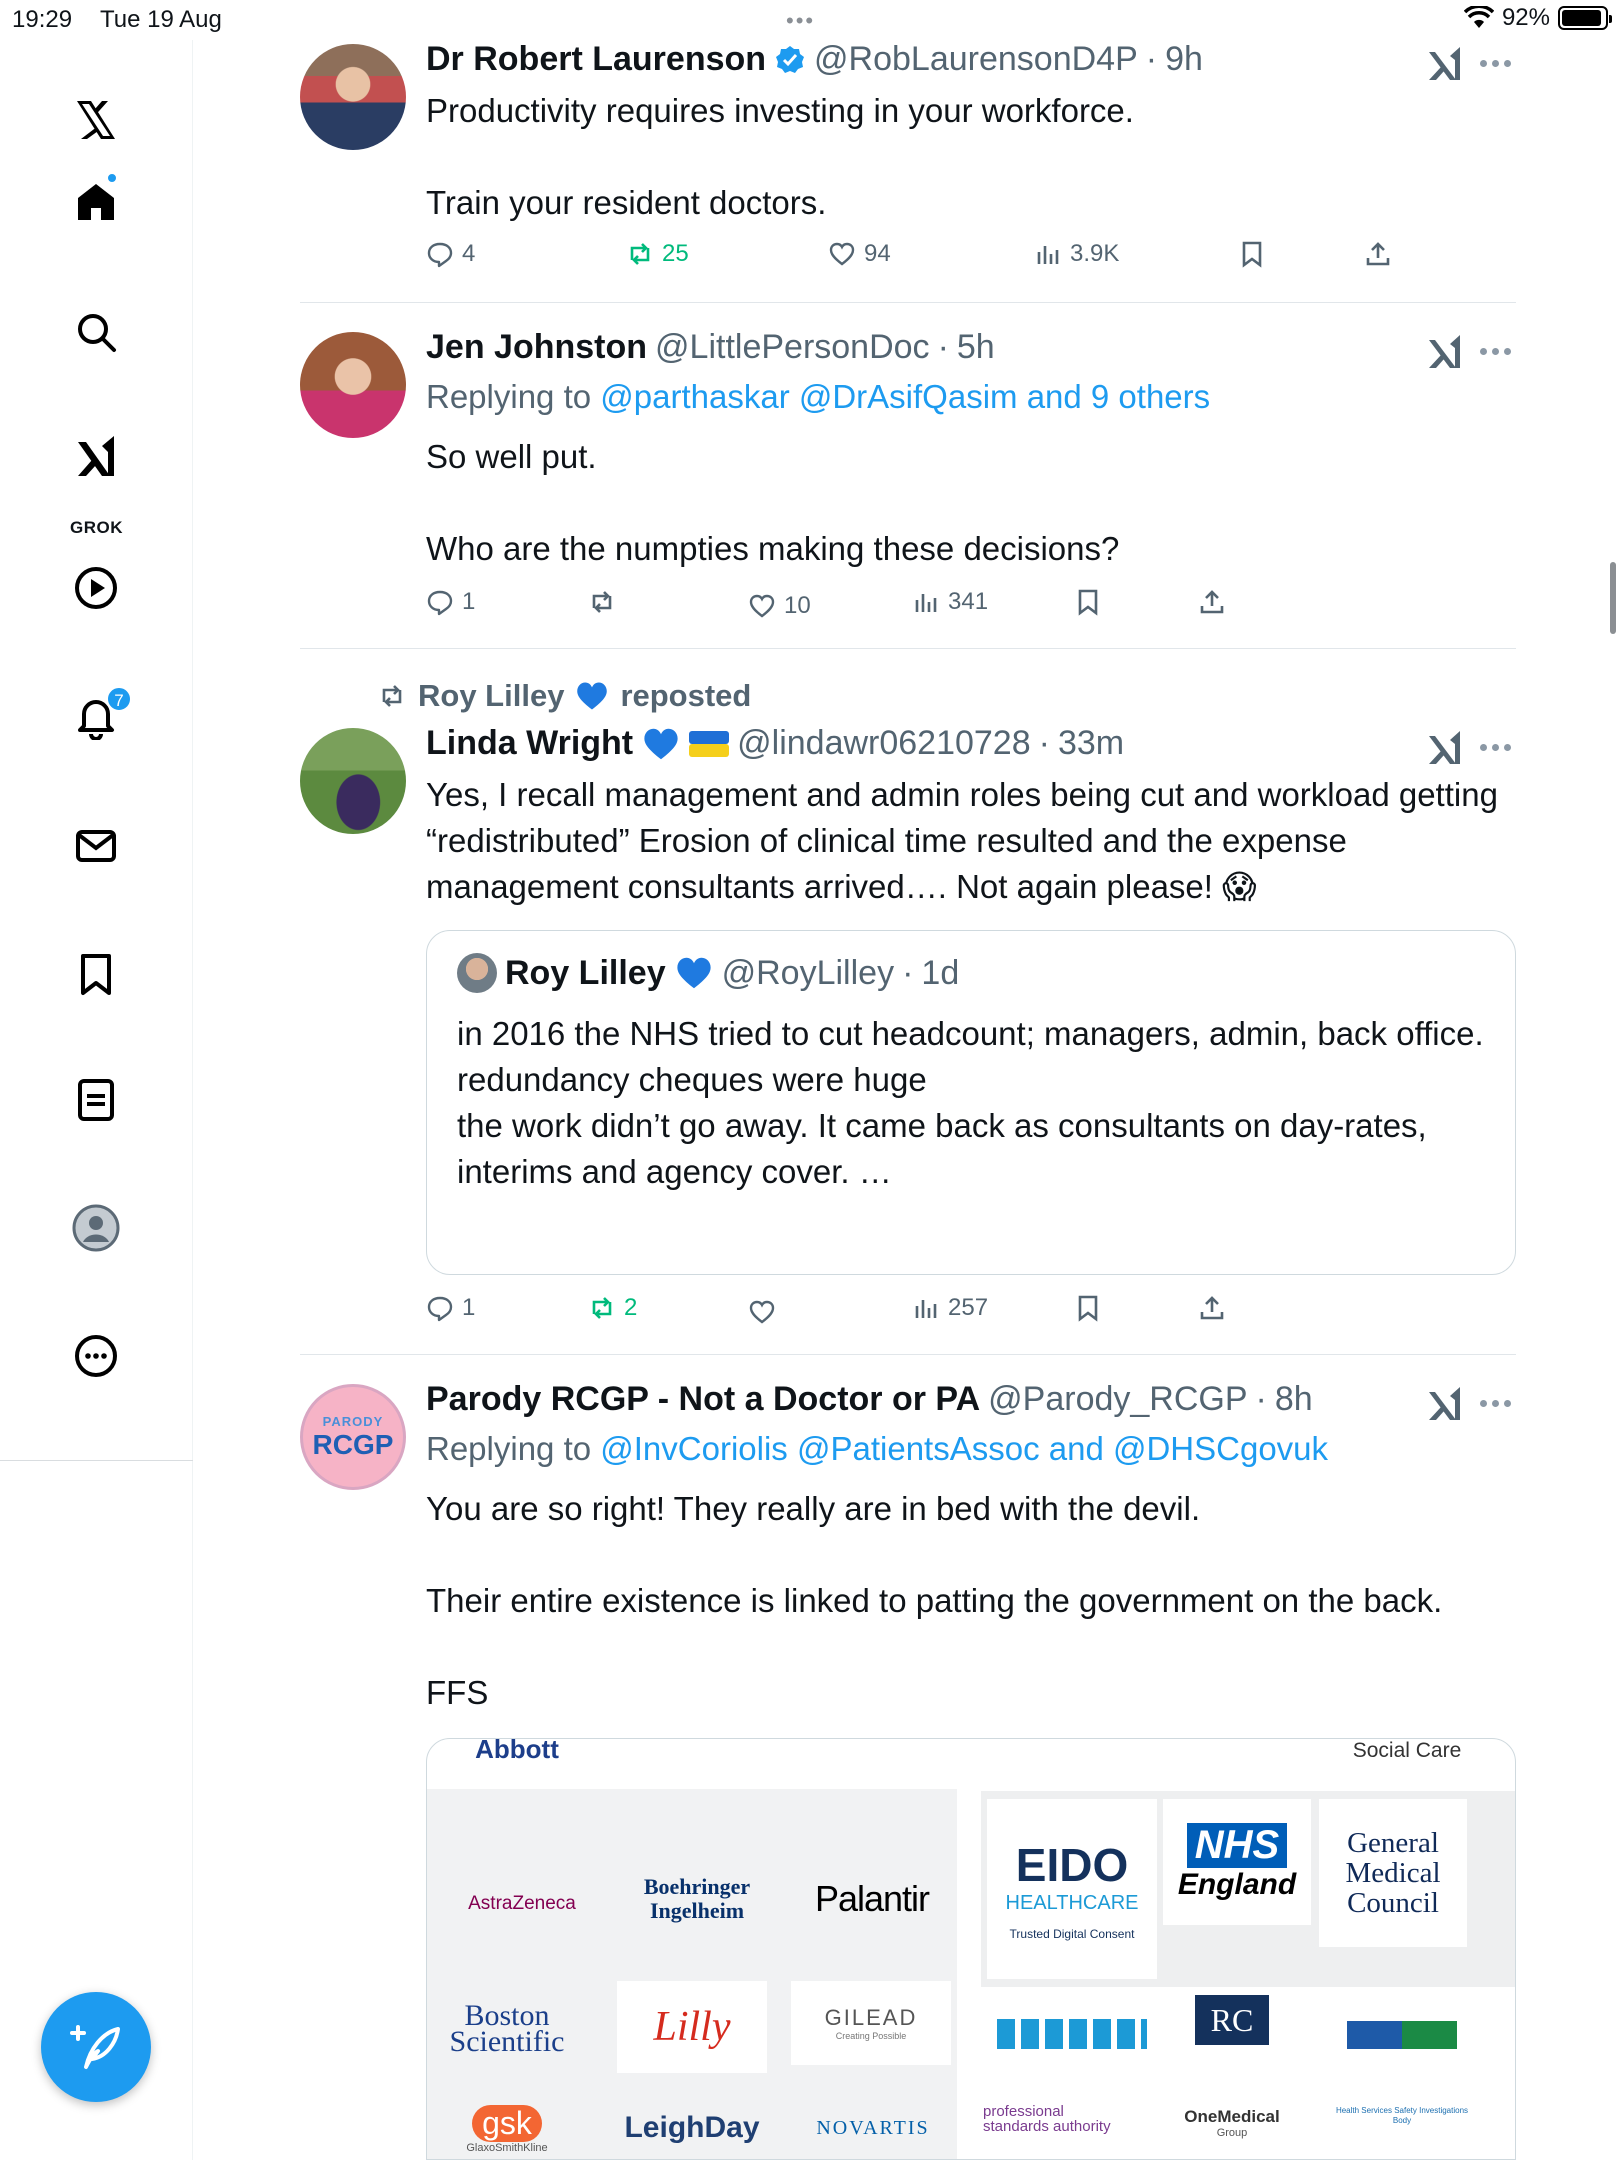 The height and width of the screenshot is (2160, 1620). I want to click on views-button: 257, so click(950, 1308).